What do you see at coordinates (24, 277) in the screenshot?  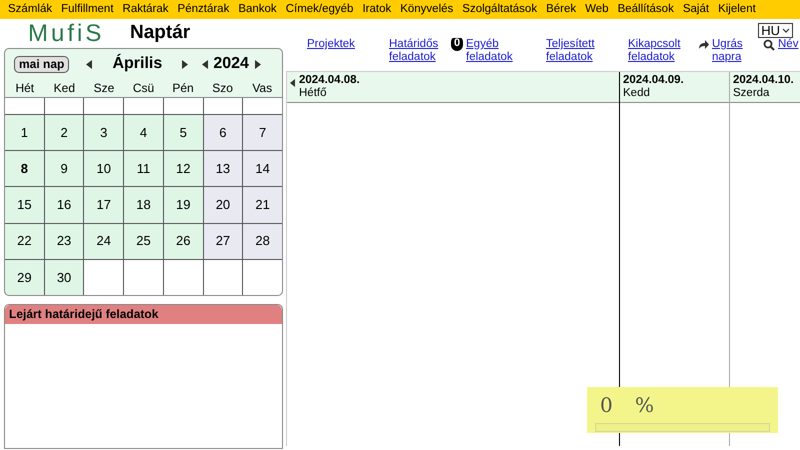 I see `calendar-day: 29` at bounding box center [24, 277].